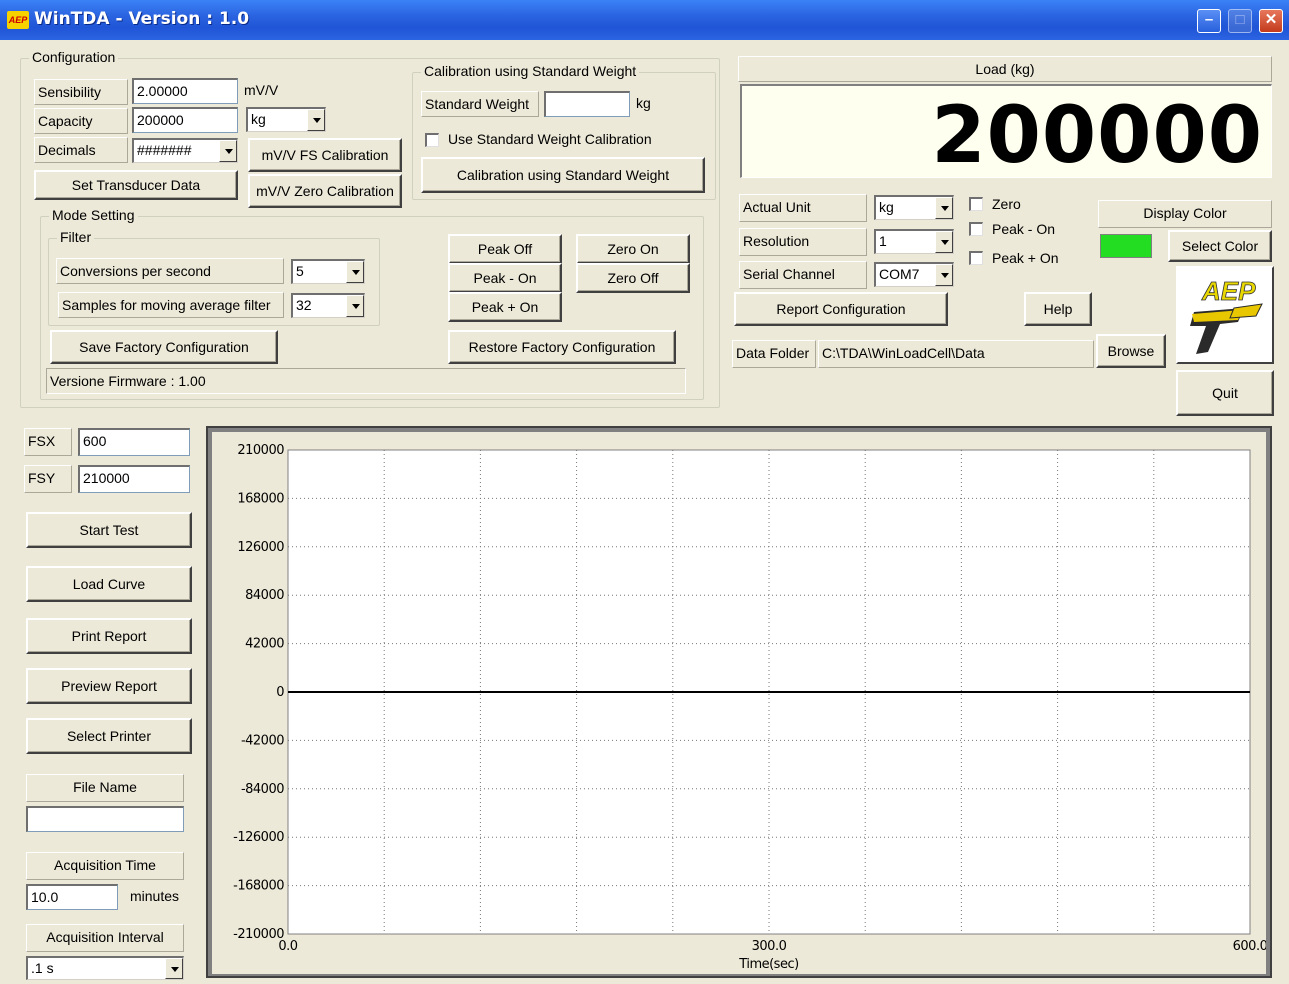  What do you see at coordinates (1220, 246) in the screenshot?
I see `select-color-button: Select Color` at bounding box center [1220, 246].